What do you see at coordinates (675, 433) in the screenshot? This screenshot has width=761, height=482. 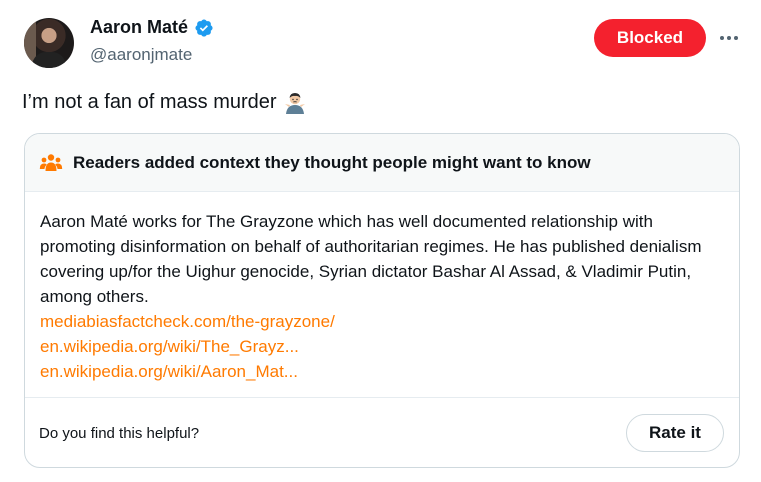 I see `rate-it-button: Rate it` at bounding box center [675, 433].